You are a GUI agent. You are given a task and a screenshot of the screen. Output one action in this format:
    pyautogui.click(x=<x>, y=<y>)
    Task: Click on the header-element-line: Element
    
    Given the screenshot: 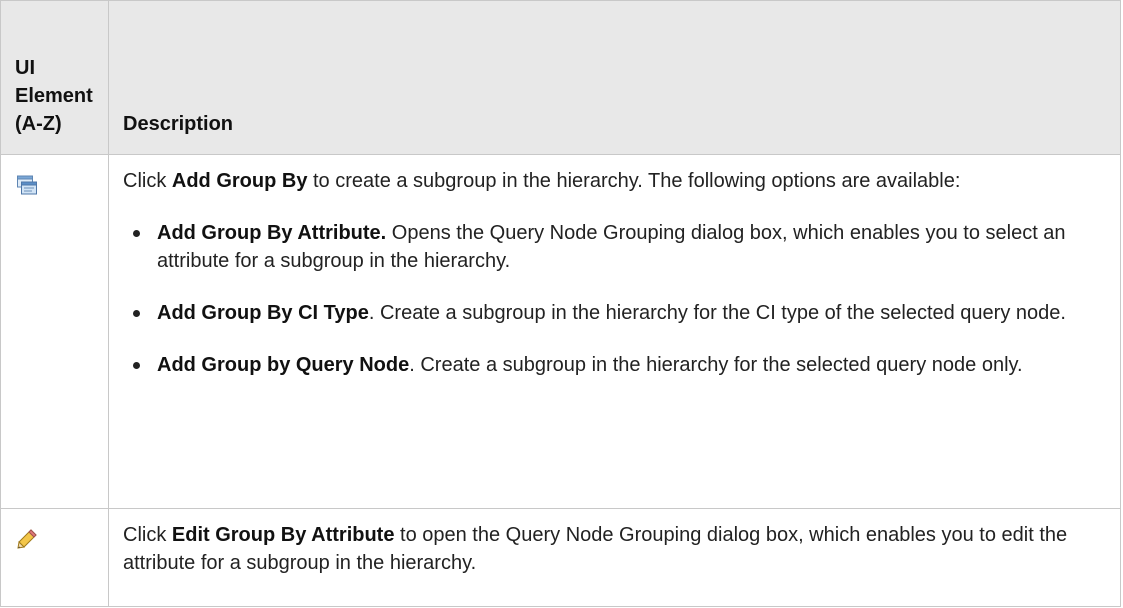 What is the action you would take?
    pyautogui.click(x=54, y=96)
    